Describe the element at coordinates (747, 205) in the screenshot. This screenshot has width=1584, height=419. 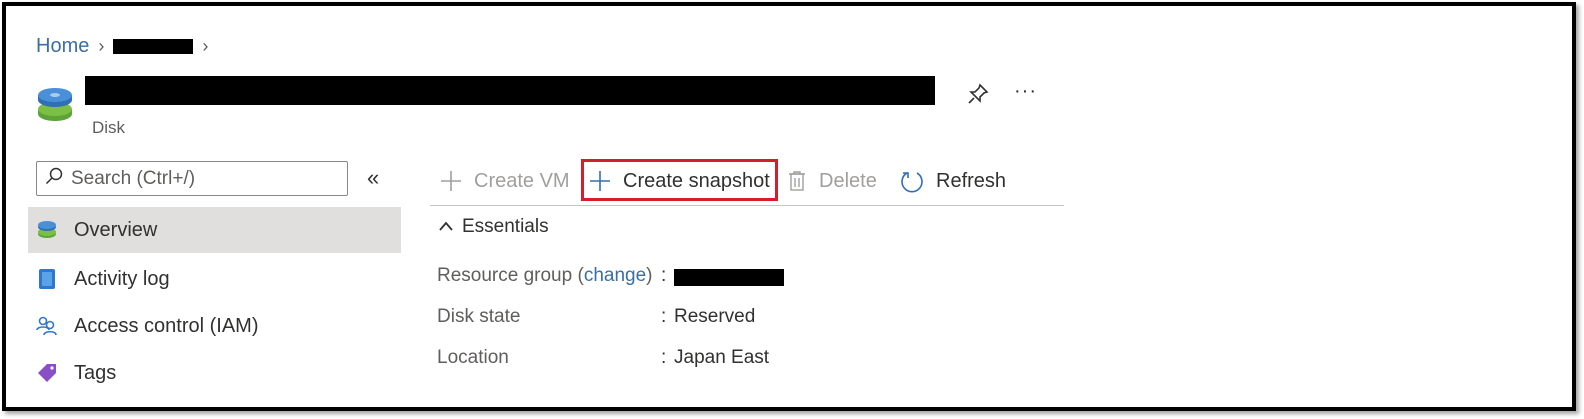
I see `toolbar-divider` at that location.